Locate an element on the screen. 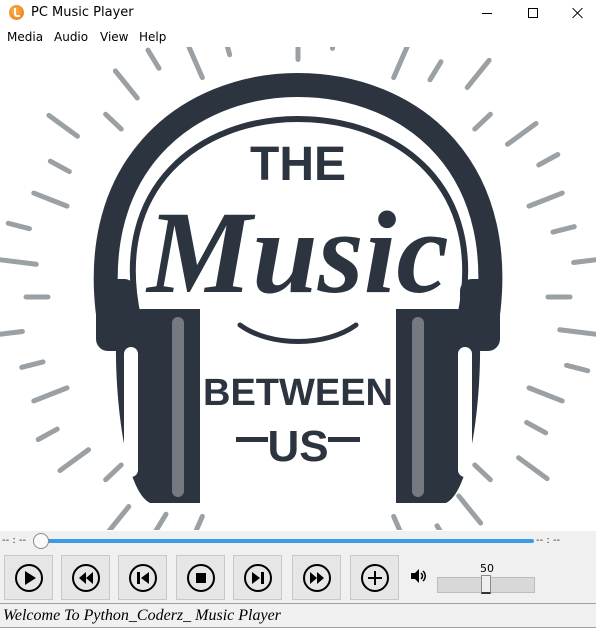  stop-button is located at coordinates (200, 577).